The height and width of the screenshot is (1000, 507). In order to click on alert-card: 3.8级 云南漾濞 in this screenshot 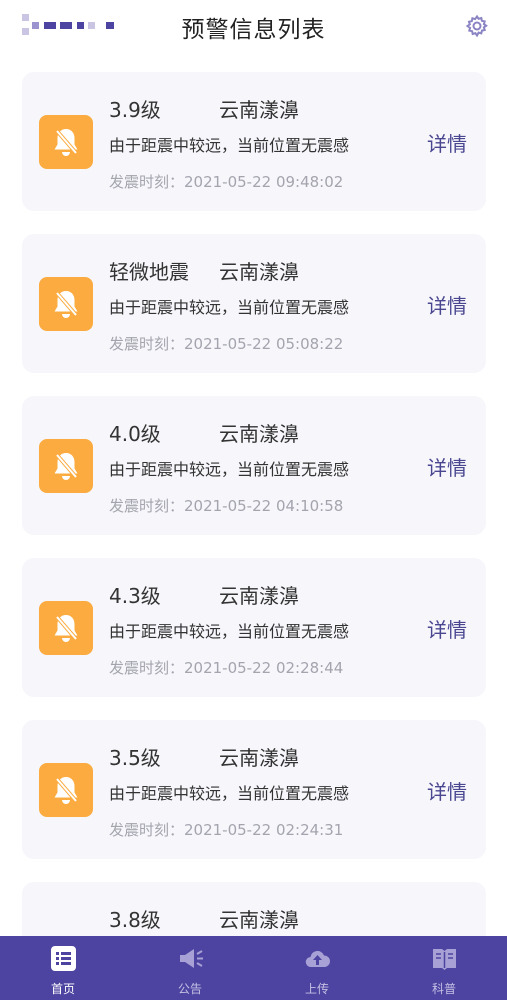, I will do `click(254, 909)`.